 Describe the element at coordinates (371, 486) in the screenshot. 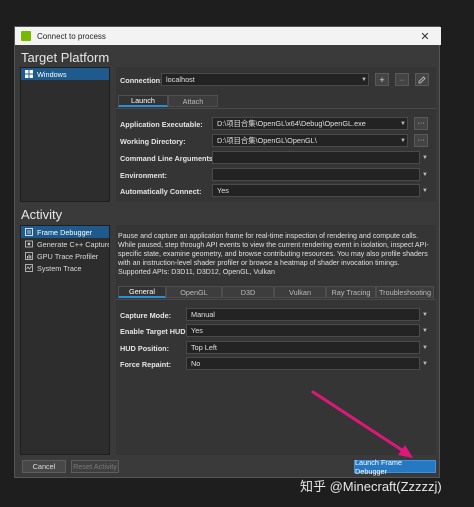

I see `watermark-text: 知乎 @Minecraft(Zzzzzj)` at that location.